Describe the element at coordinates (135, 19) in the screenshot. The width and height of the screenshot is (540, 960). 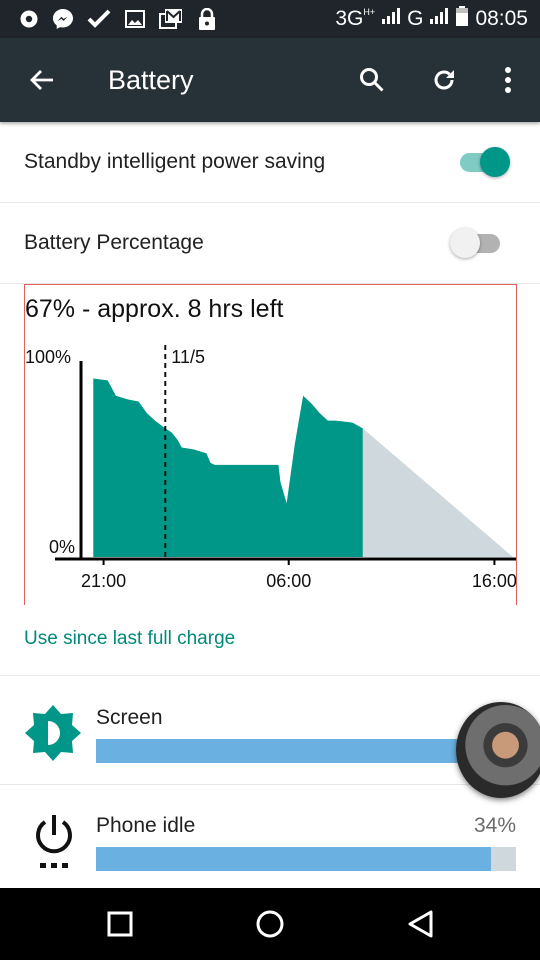
I see `image-icon` at that location.